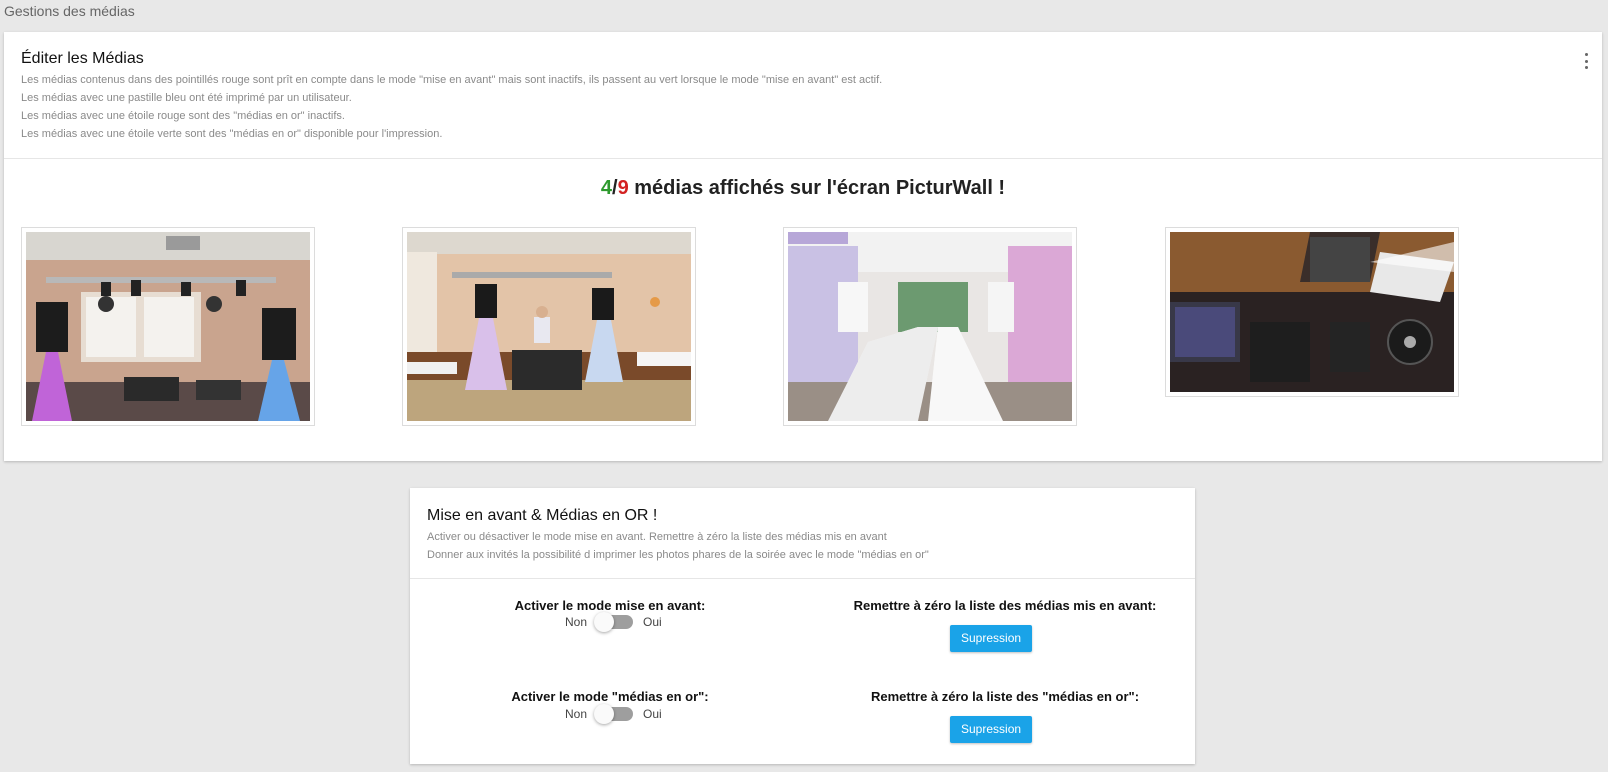 The image size is (1608, 772). I want to click on counter-suffix: médias affichés sur l'écran PicturWall !, so click(817, 188).